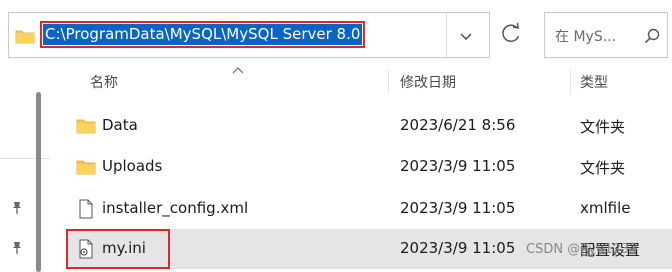  I want to click on path-highlight-box: C:\ProgramData\MySQL\MySQL Server 8.0, so click(203, 34).